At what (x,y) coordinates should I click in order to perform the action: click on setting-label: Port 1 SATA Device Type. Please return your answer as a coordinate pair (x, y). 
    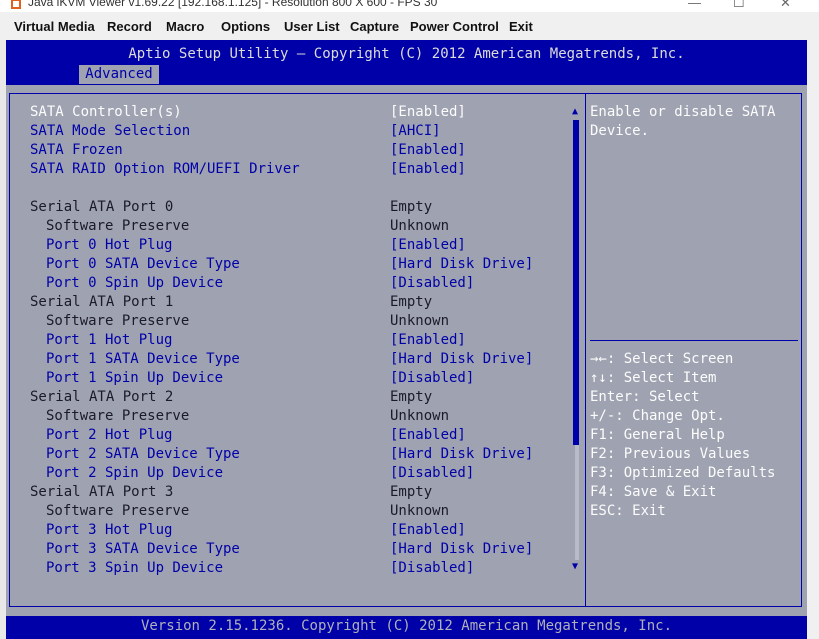
    Looking at the image, I should click on (143, 359).